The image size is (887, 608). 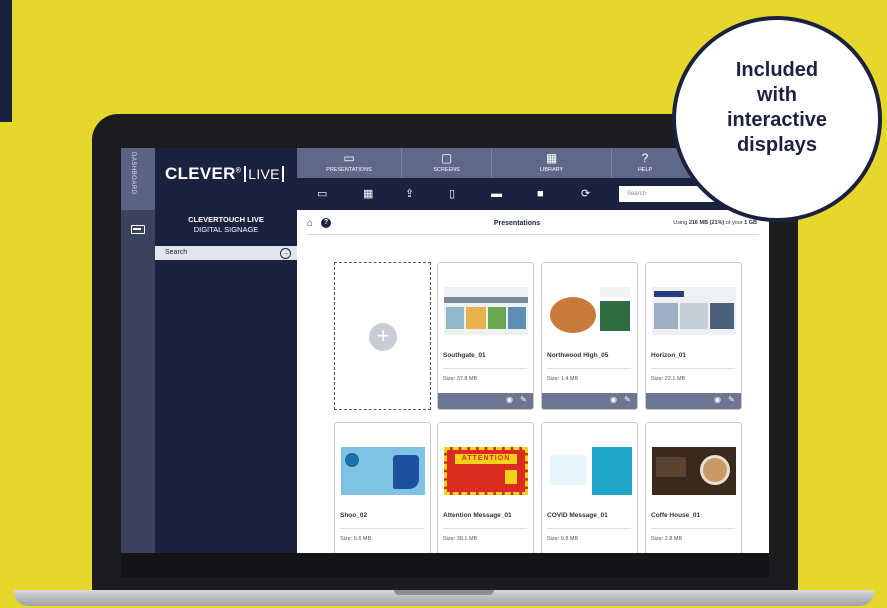 I want to click on publish-icon: ⇪, so click(x=409, y=194).